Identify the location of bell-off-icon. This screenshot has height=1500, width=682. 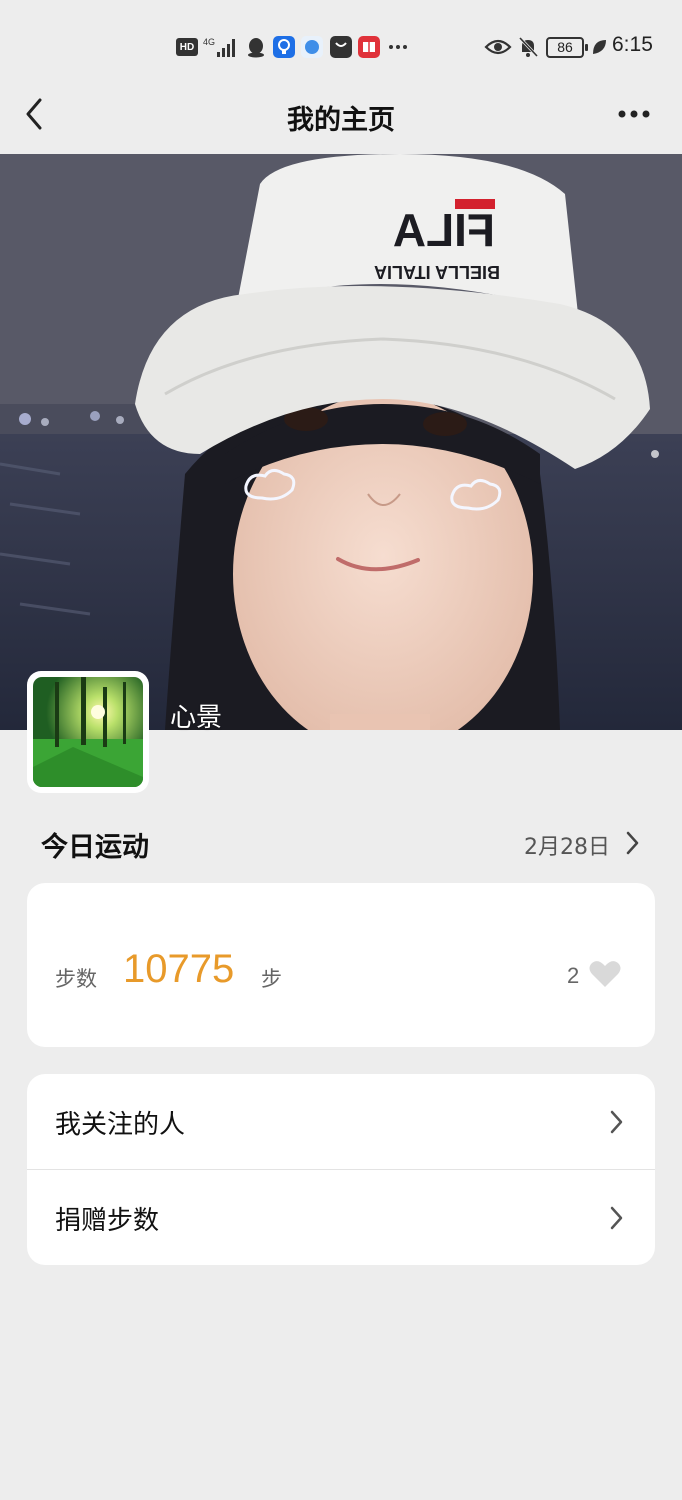
(528, 47).